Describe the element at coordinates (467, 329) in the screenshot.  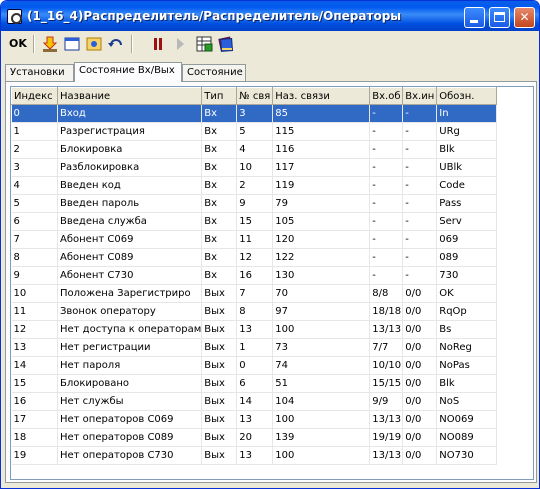
I see `cell-designation: Bs` at that location.